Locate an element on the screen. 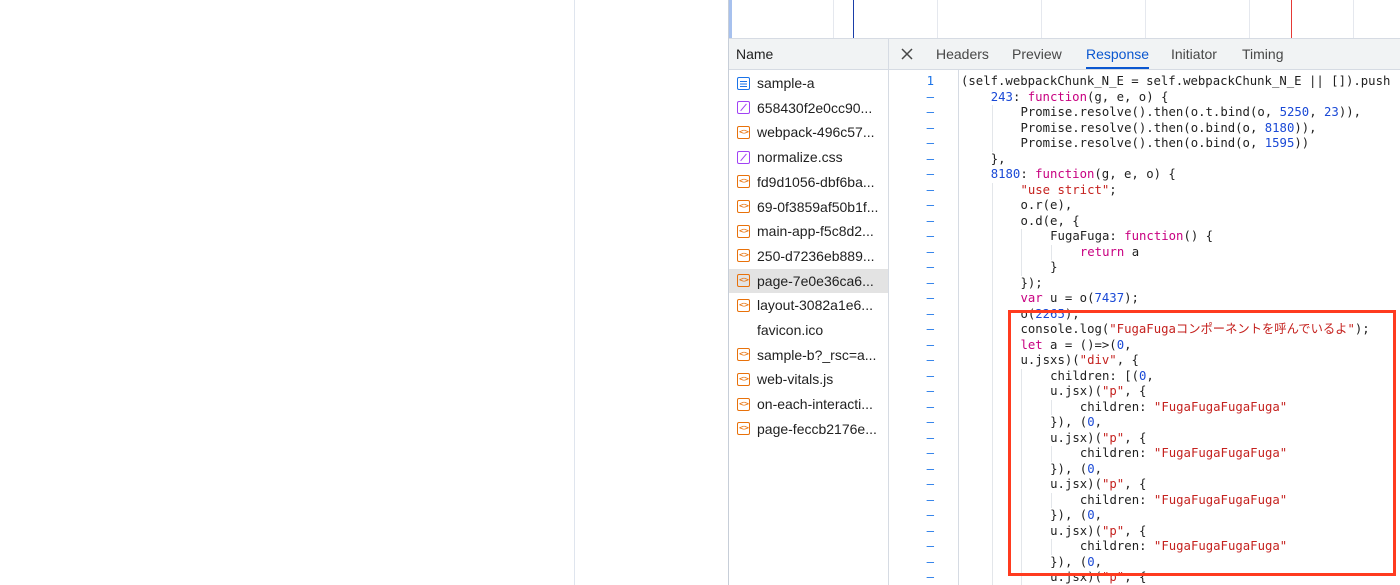  code-line: –}, is located at coordinates (1145, 160).